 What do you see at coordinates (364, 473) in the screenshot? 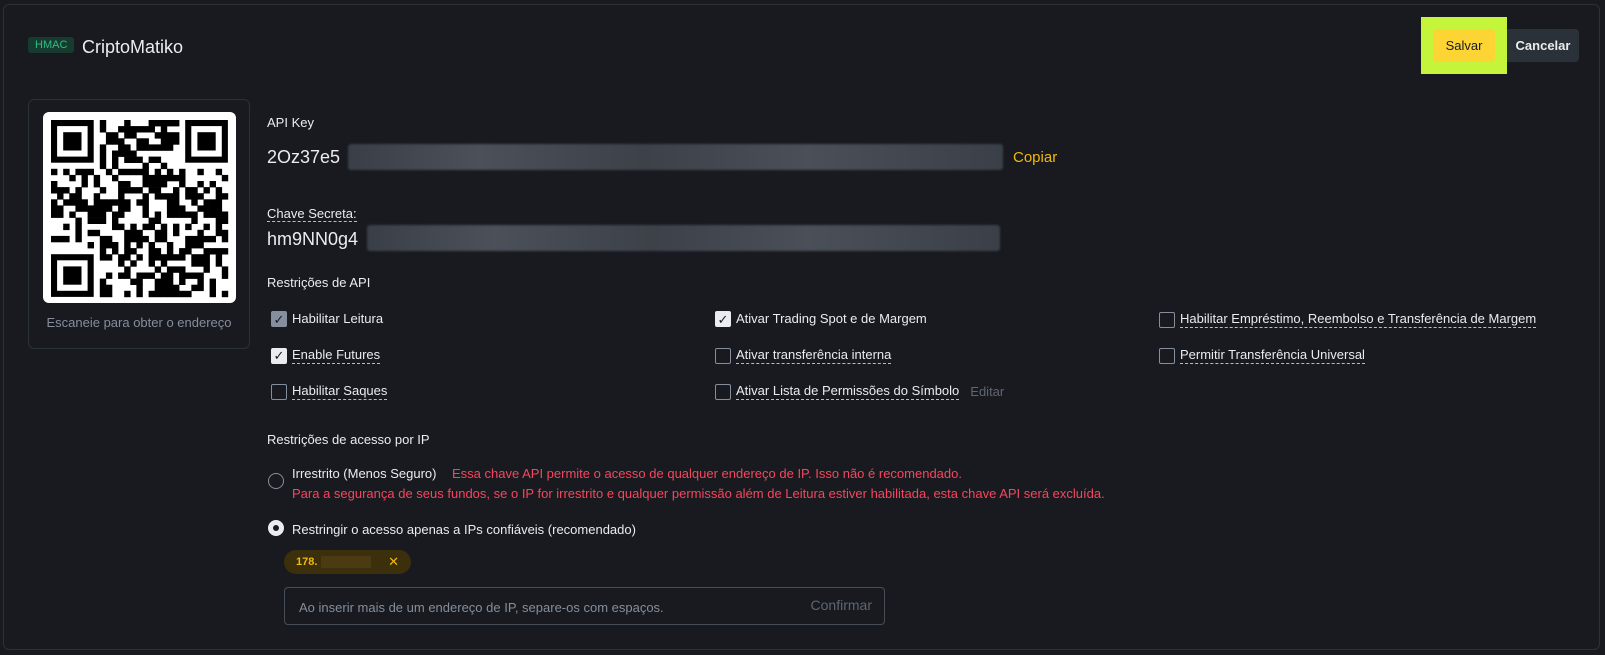
I see `unrestricted-label: Irrestrito (Menos Seguro)` at bounding box center [364, 473].